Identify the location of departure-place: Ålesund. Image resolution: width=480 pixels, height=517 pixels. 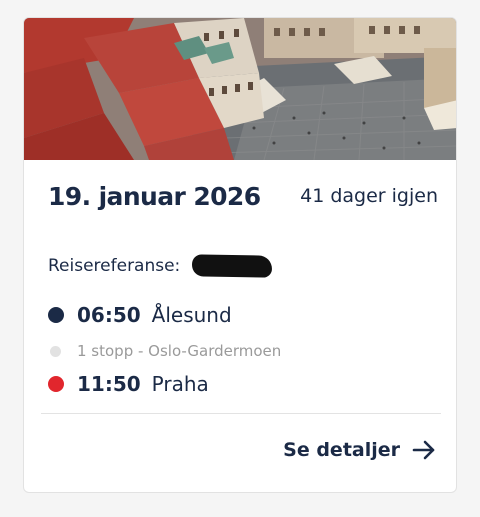
(191, 315).